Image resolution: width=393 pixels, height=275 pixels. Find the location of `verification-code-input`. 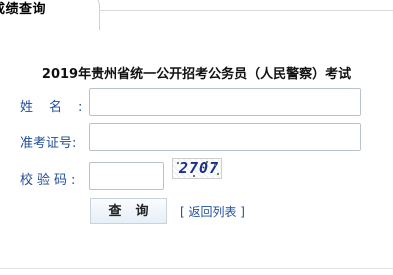

verification-code-input is located at coordinates (126, 176).